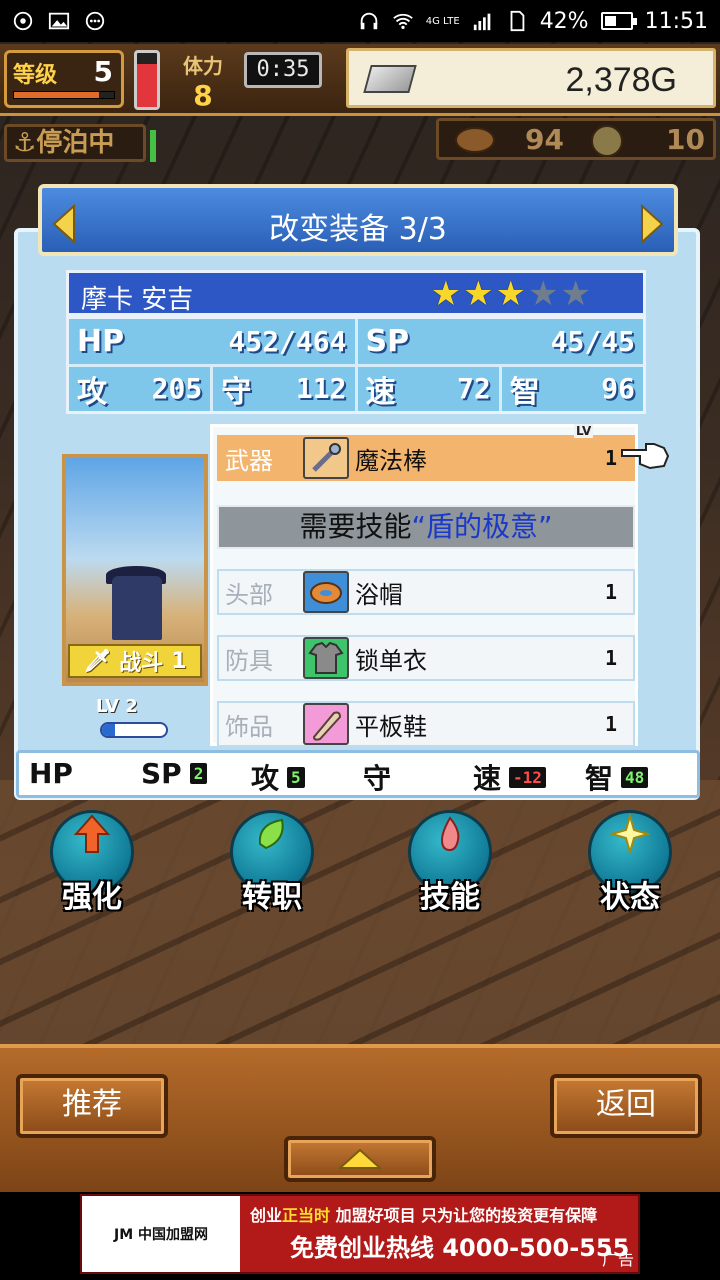  What do you see at coordinates (92, 1106) in the screenshot?
I see `recommend-button: 推荐` at bounding box center [92, 1106].